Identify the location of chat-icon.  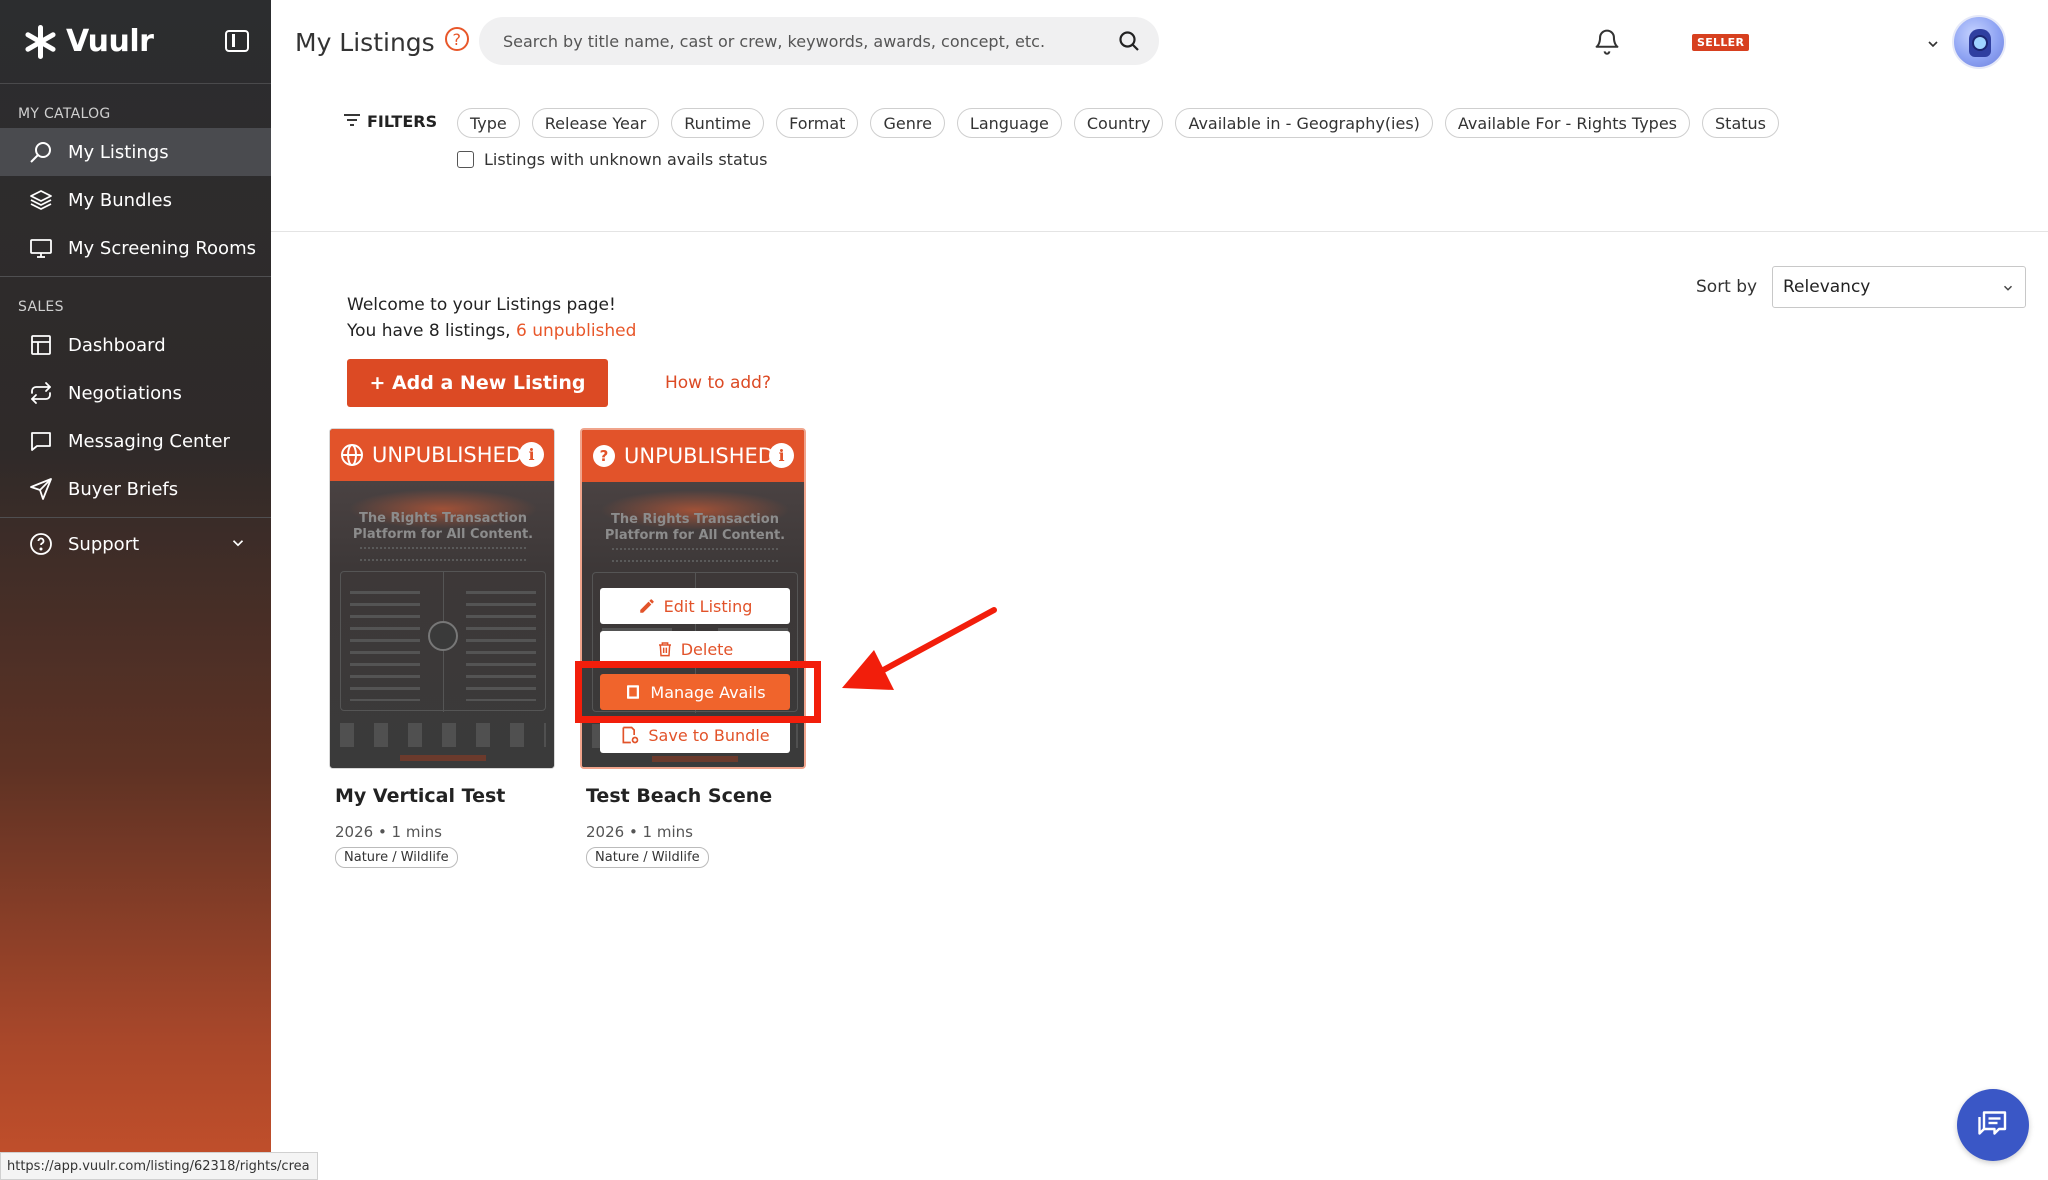
(1993, 1125).